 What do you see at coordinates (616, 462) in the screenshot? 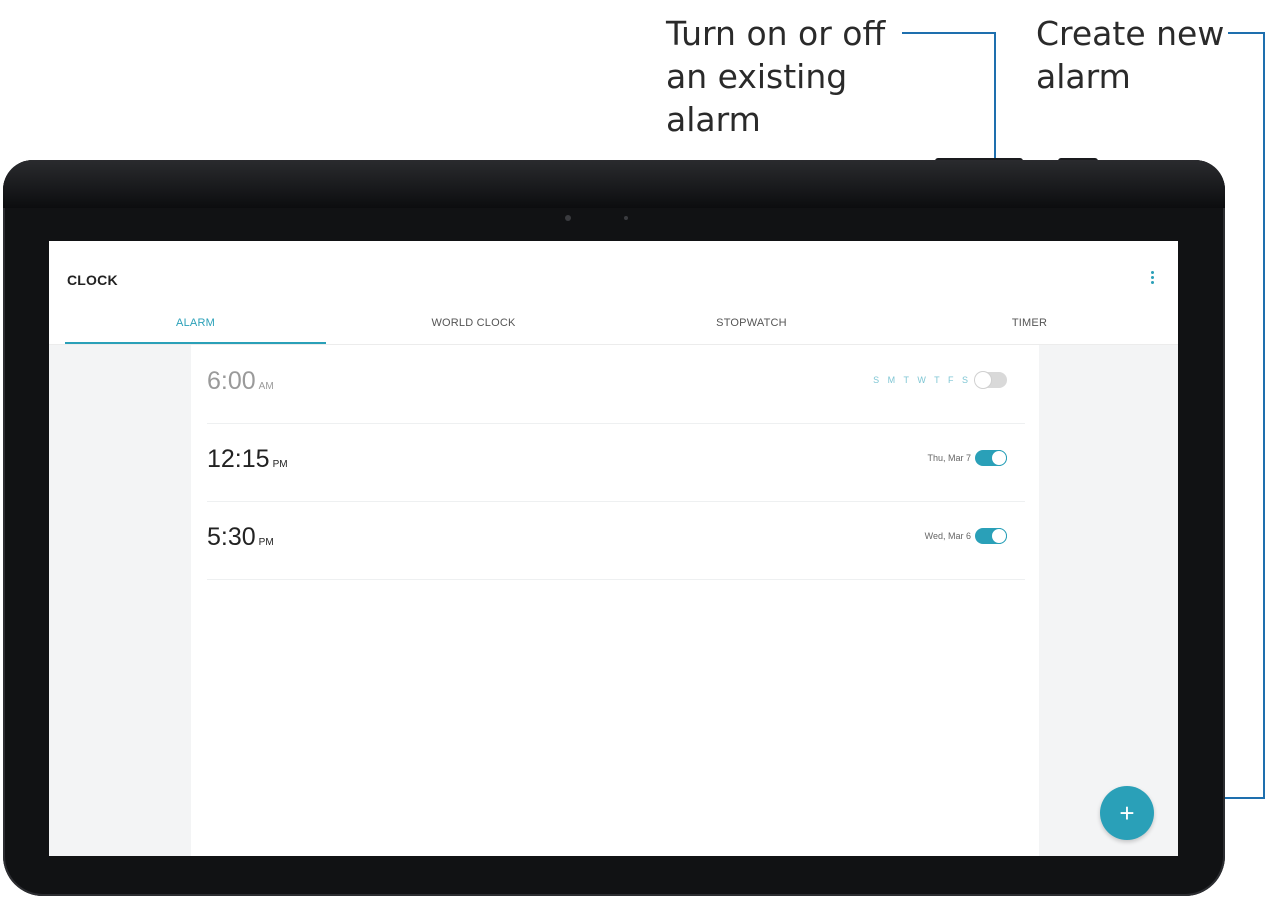
I see `alarm-row: 12:15 PM Thu, Mar 7` at bounding box center [616, 462].